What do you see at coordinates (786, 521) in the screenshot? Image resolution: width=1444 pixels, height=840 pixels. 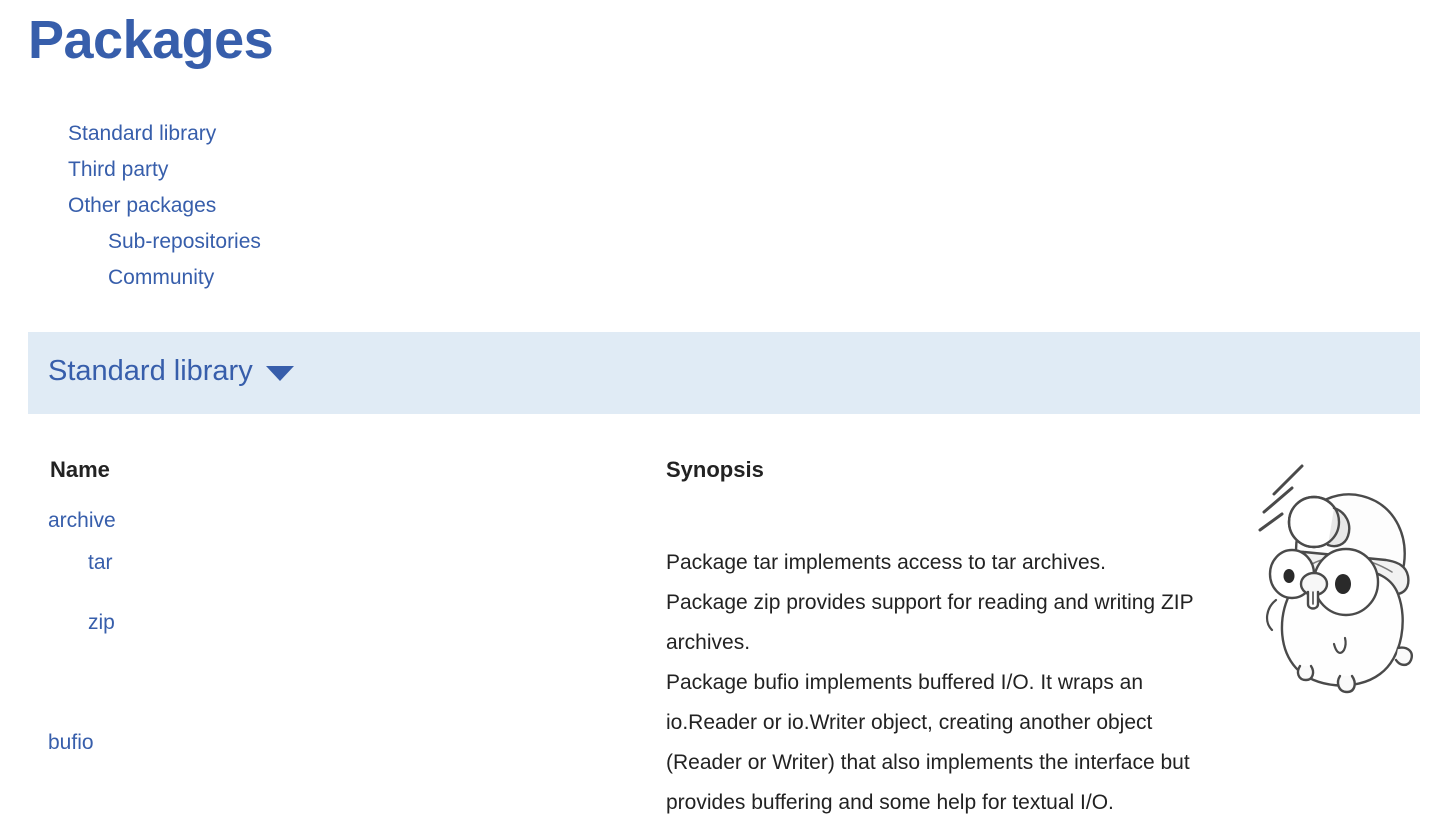 I see `package-synopsis-cell` at bounding box center [786, 521].